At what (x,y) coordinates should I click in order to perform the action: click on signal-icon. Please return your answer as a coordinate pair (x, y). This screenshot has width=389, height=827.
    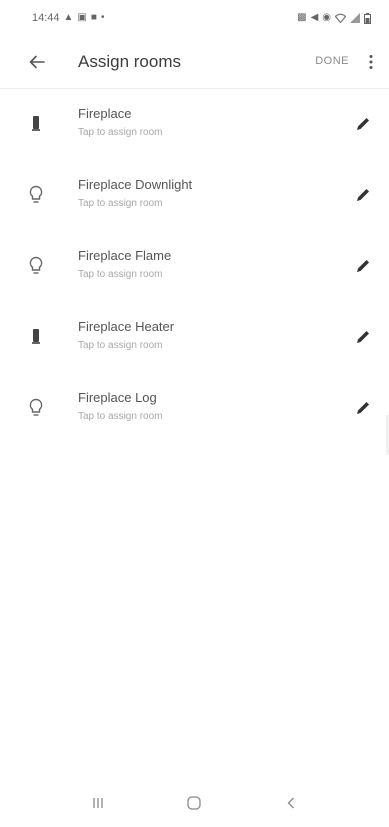
    Looking at the image, I should click on (355, 18).